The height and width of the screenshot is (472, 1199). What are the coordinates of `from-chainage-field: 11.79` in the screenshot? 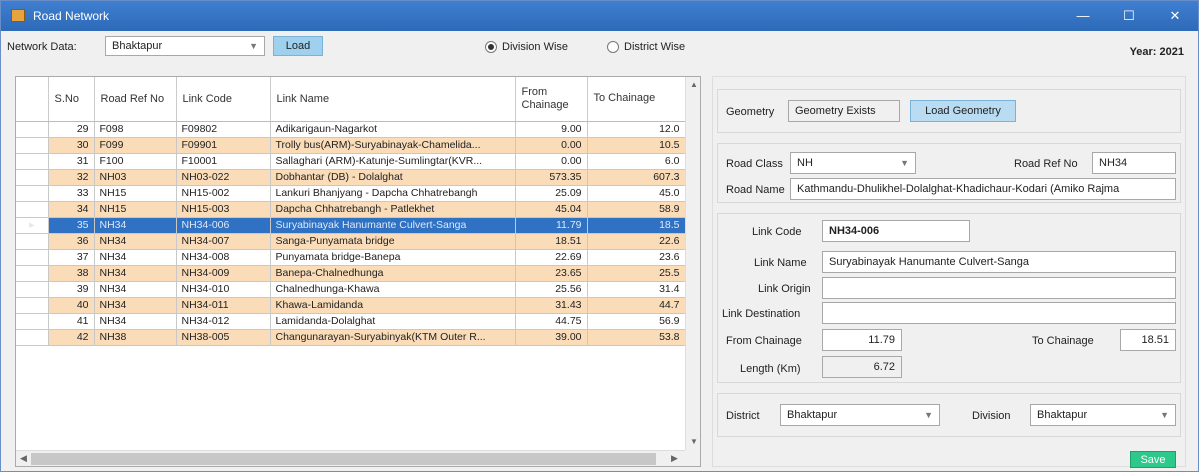 It's located at (862, 340).